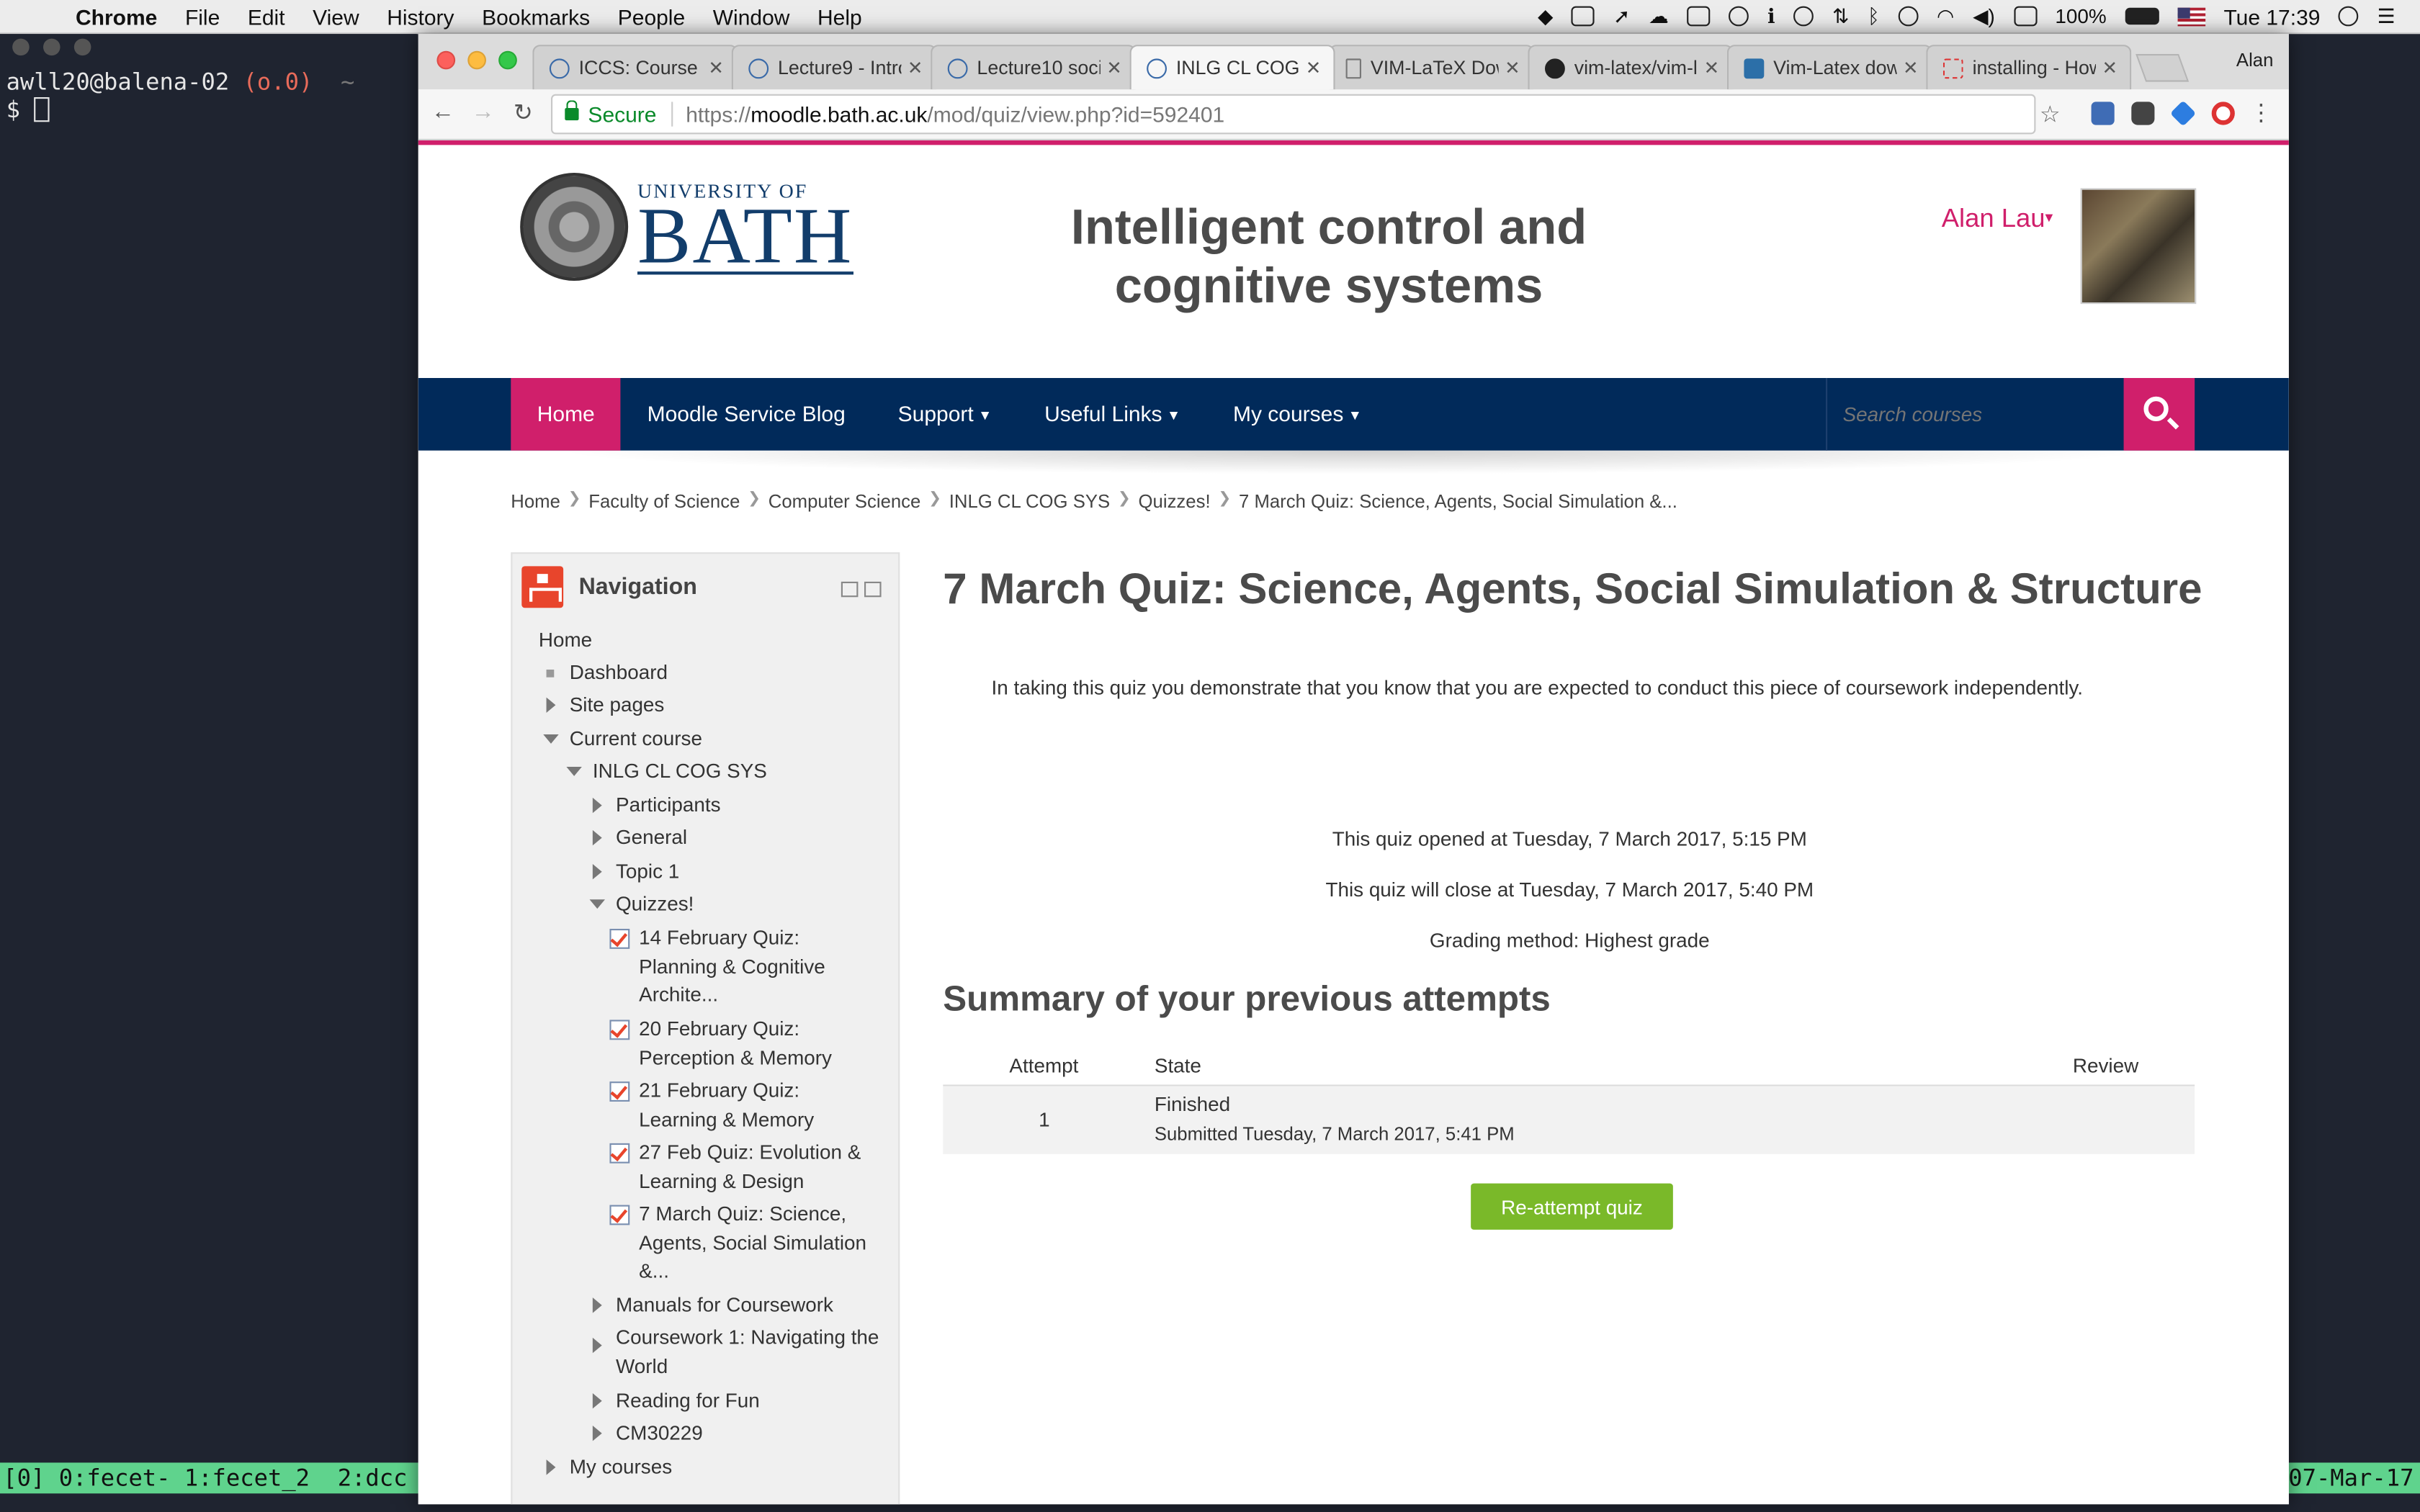  Describe the element at coordinates (1545, 16) in the screenshot. I see `dropbox-icon: ◆` at that location.